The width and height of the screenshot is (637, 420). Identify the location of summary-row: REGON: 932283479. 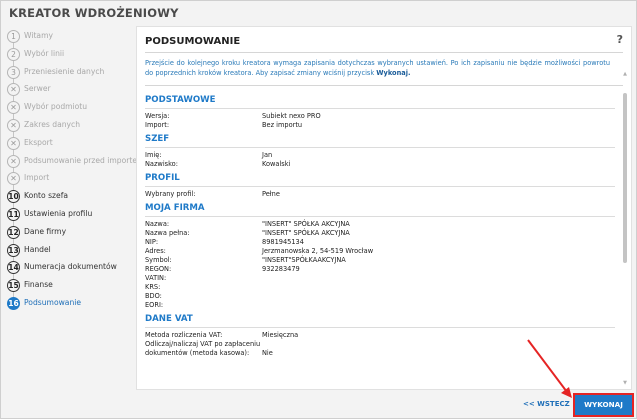
(380, 269).